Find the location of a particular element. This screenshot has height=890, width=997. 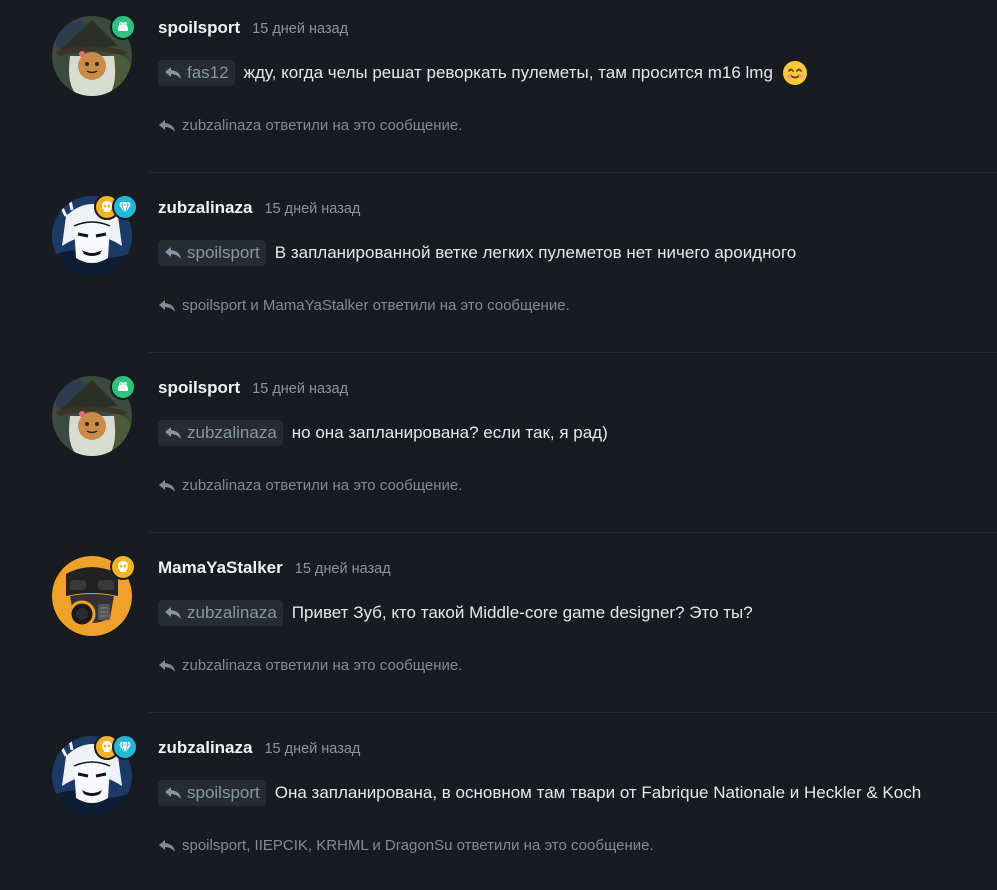

reply-mention: fas12 is located at coordinates (196, 73).